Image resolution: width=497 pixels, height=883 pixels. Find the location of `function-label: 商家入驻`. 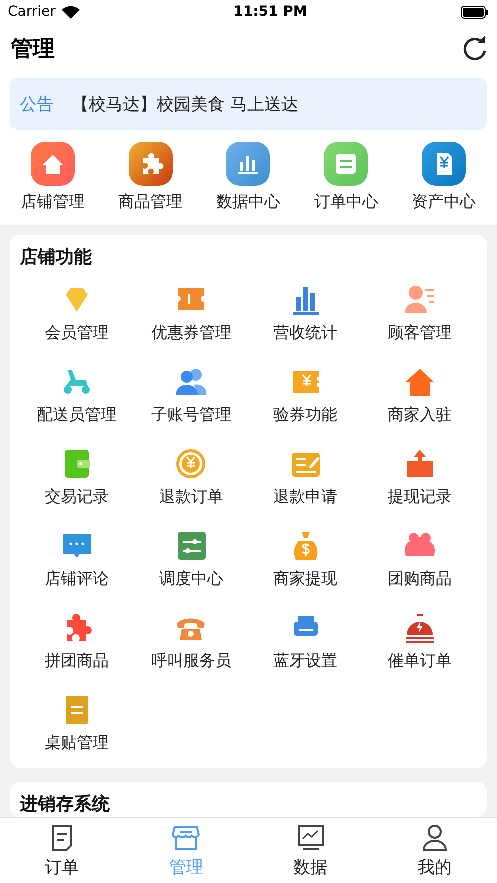

function-label: 商家入驻 is located at coordinates (420, 415).